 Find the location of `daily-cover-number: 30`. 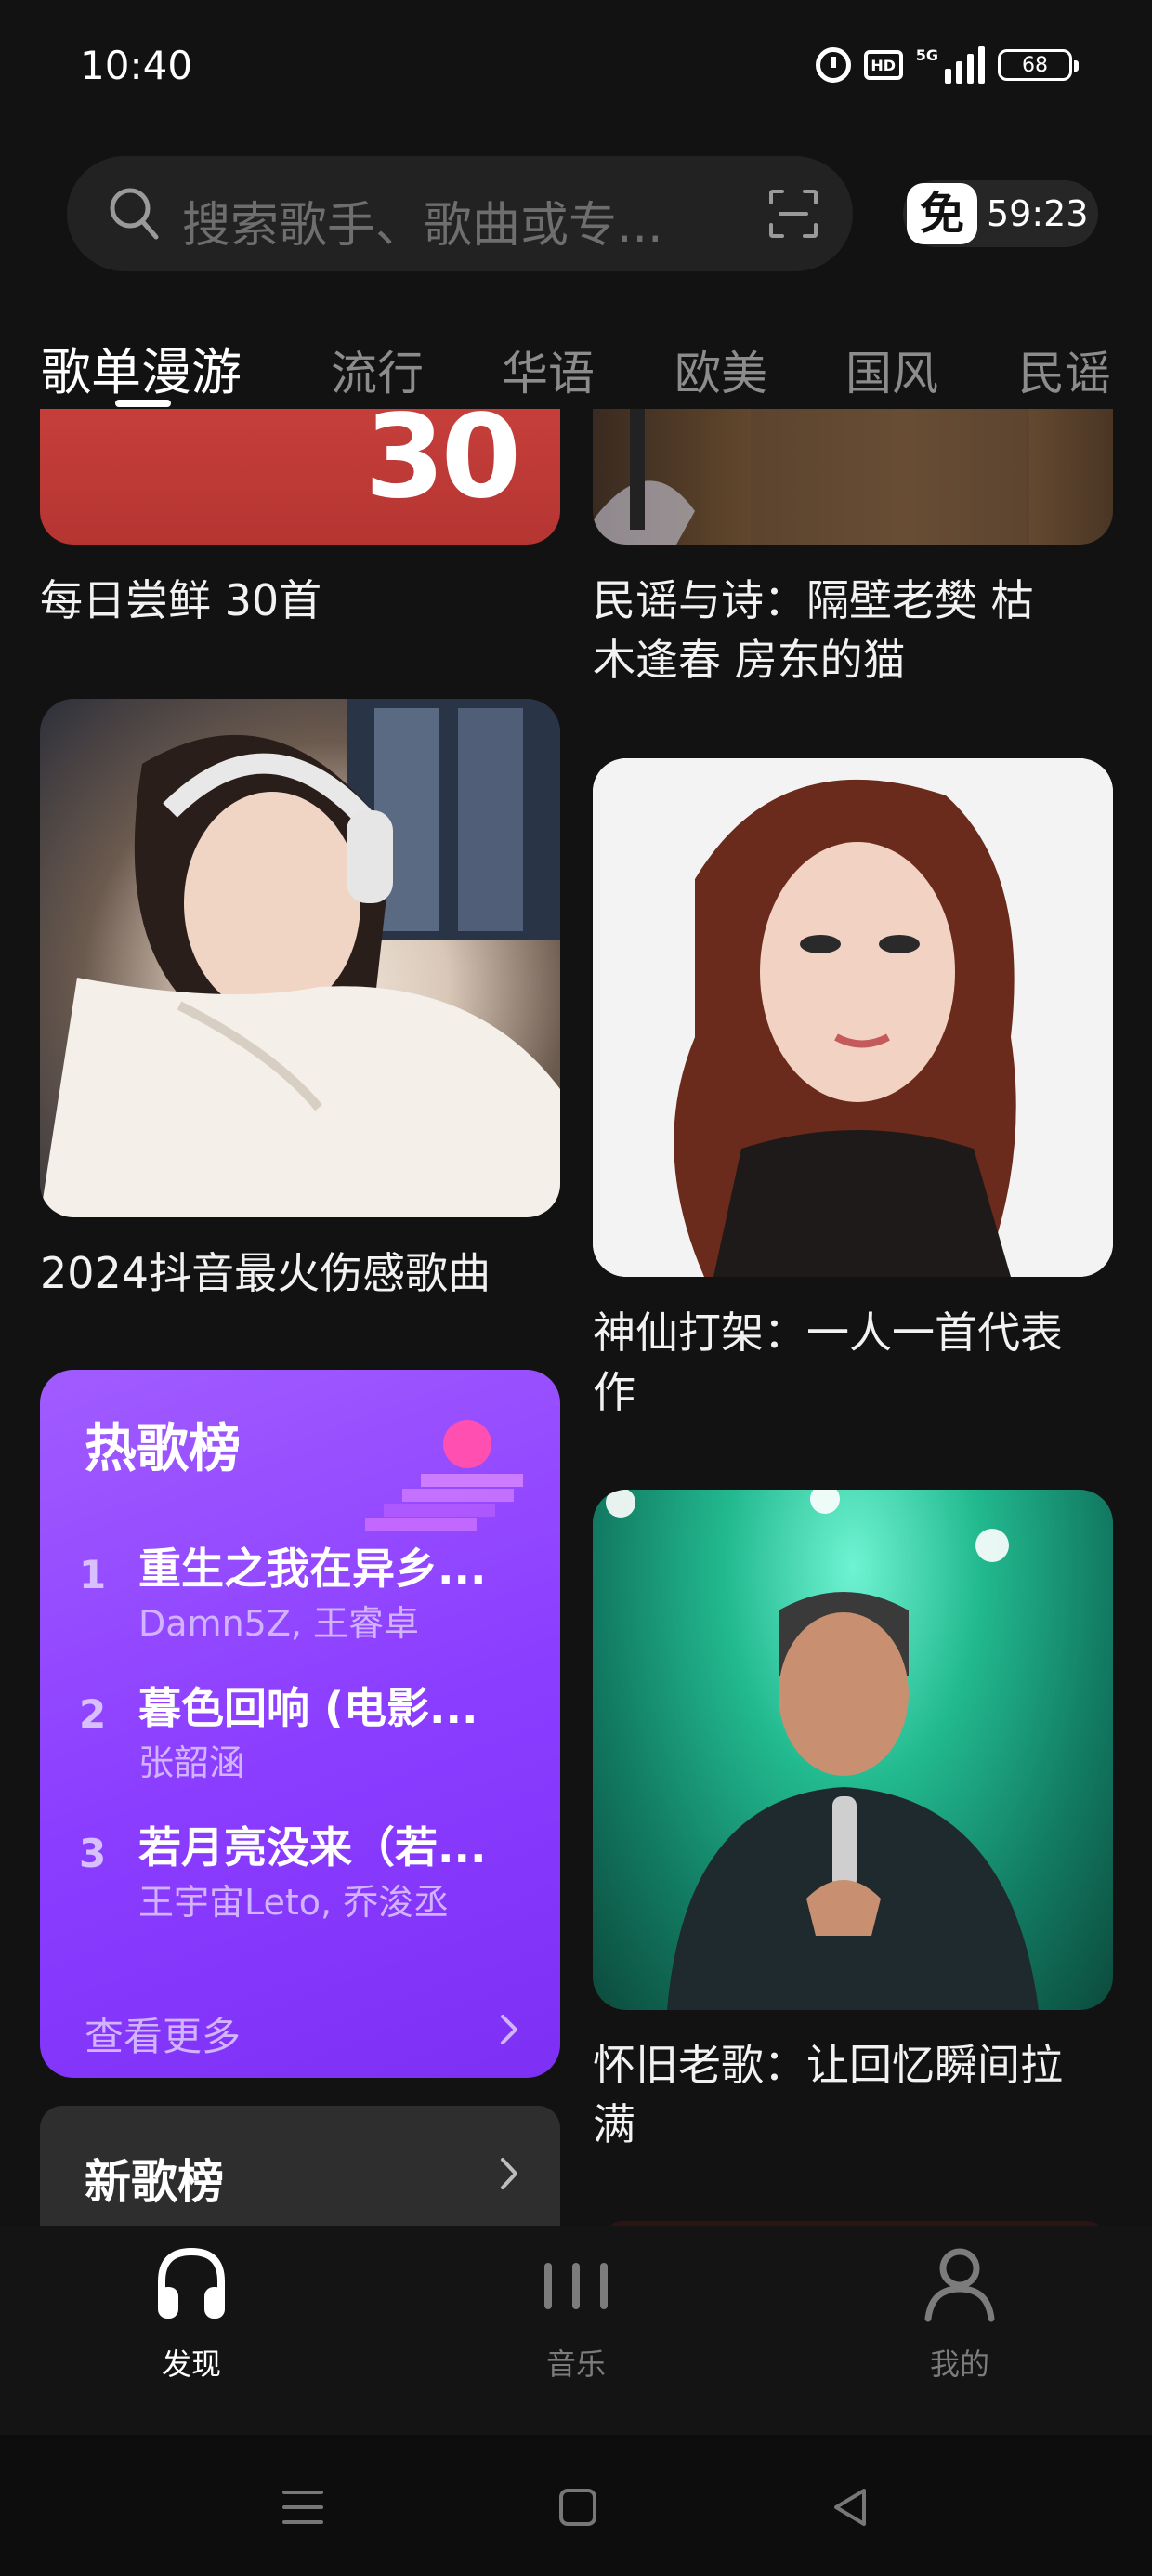

daily-cover-number: 30 is located at coordinates (442, 466).